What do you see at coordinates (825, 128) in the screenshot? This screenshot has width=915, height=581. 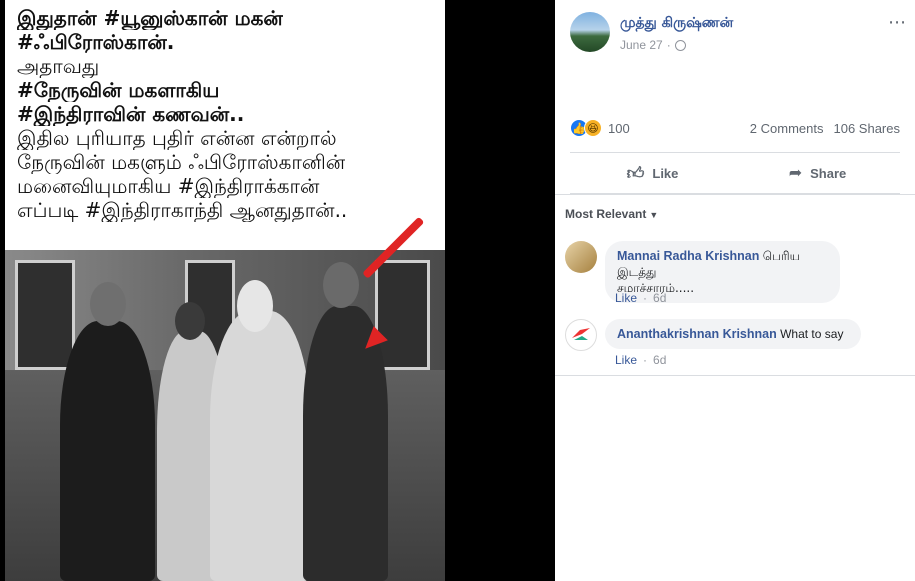 I see `engagement-counts: 2 Comments 106 Shares` at bounding box center [825, 128].